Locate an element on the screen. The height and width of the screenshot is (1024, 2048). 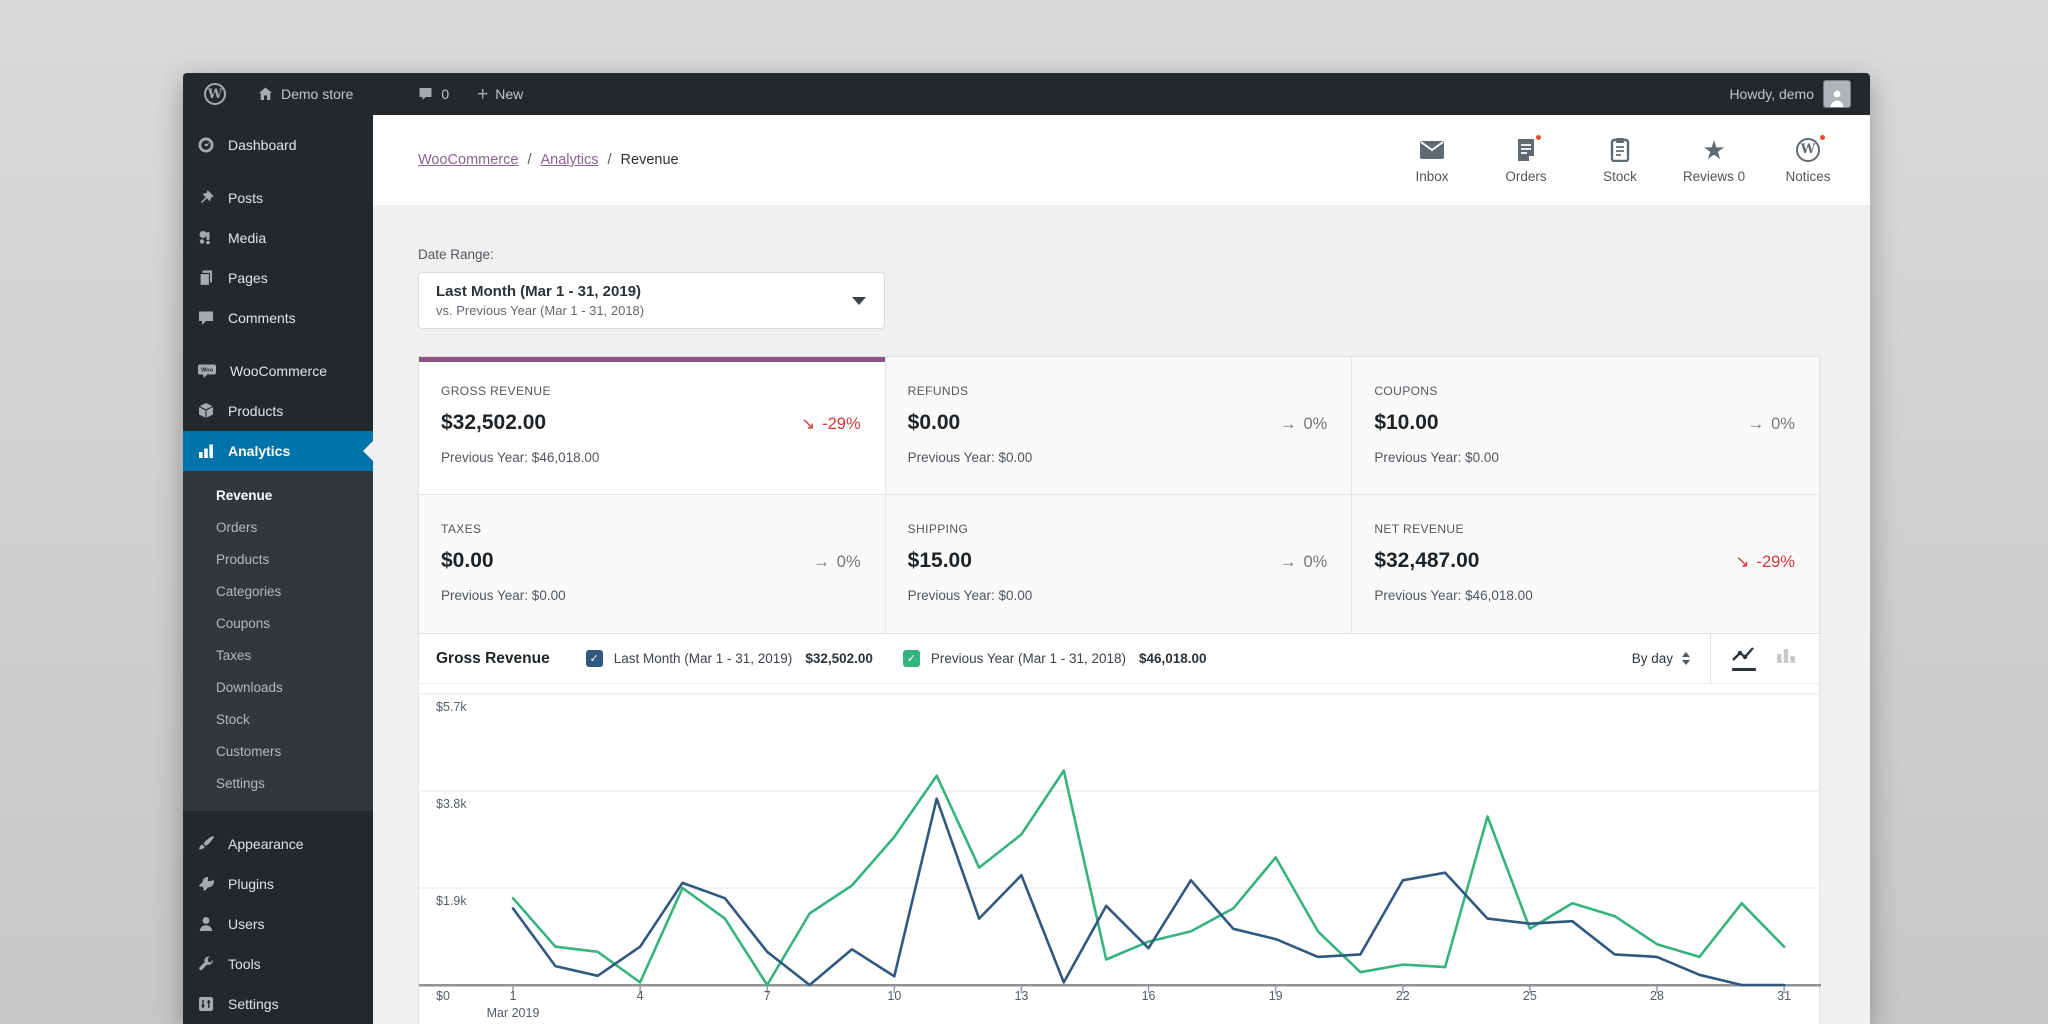
sidebar-item-tools: Tools is located at coordinates (278, 964).